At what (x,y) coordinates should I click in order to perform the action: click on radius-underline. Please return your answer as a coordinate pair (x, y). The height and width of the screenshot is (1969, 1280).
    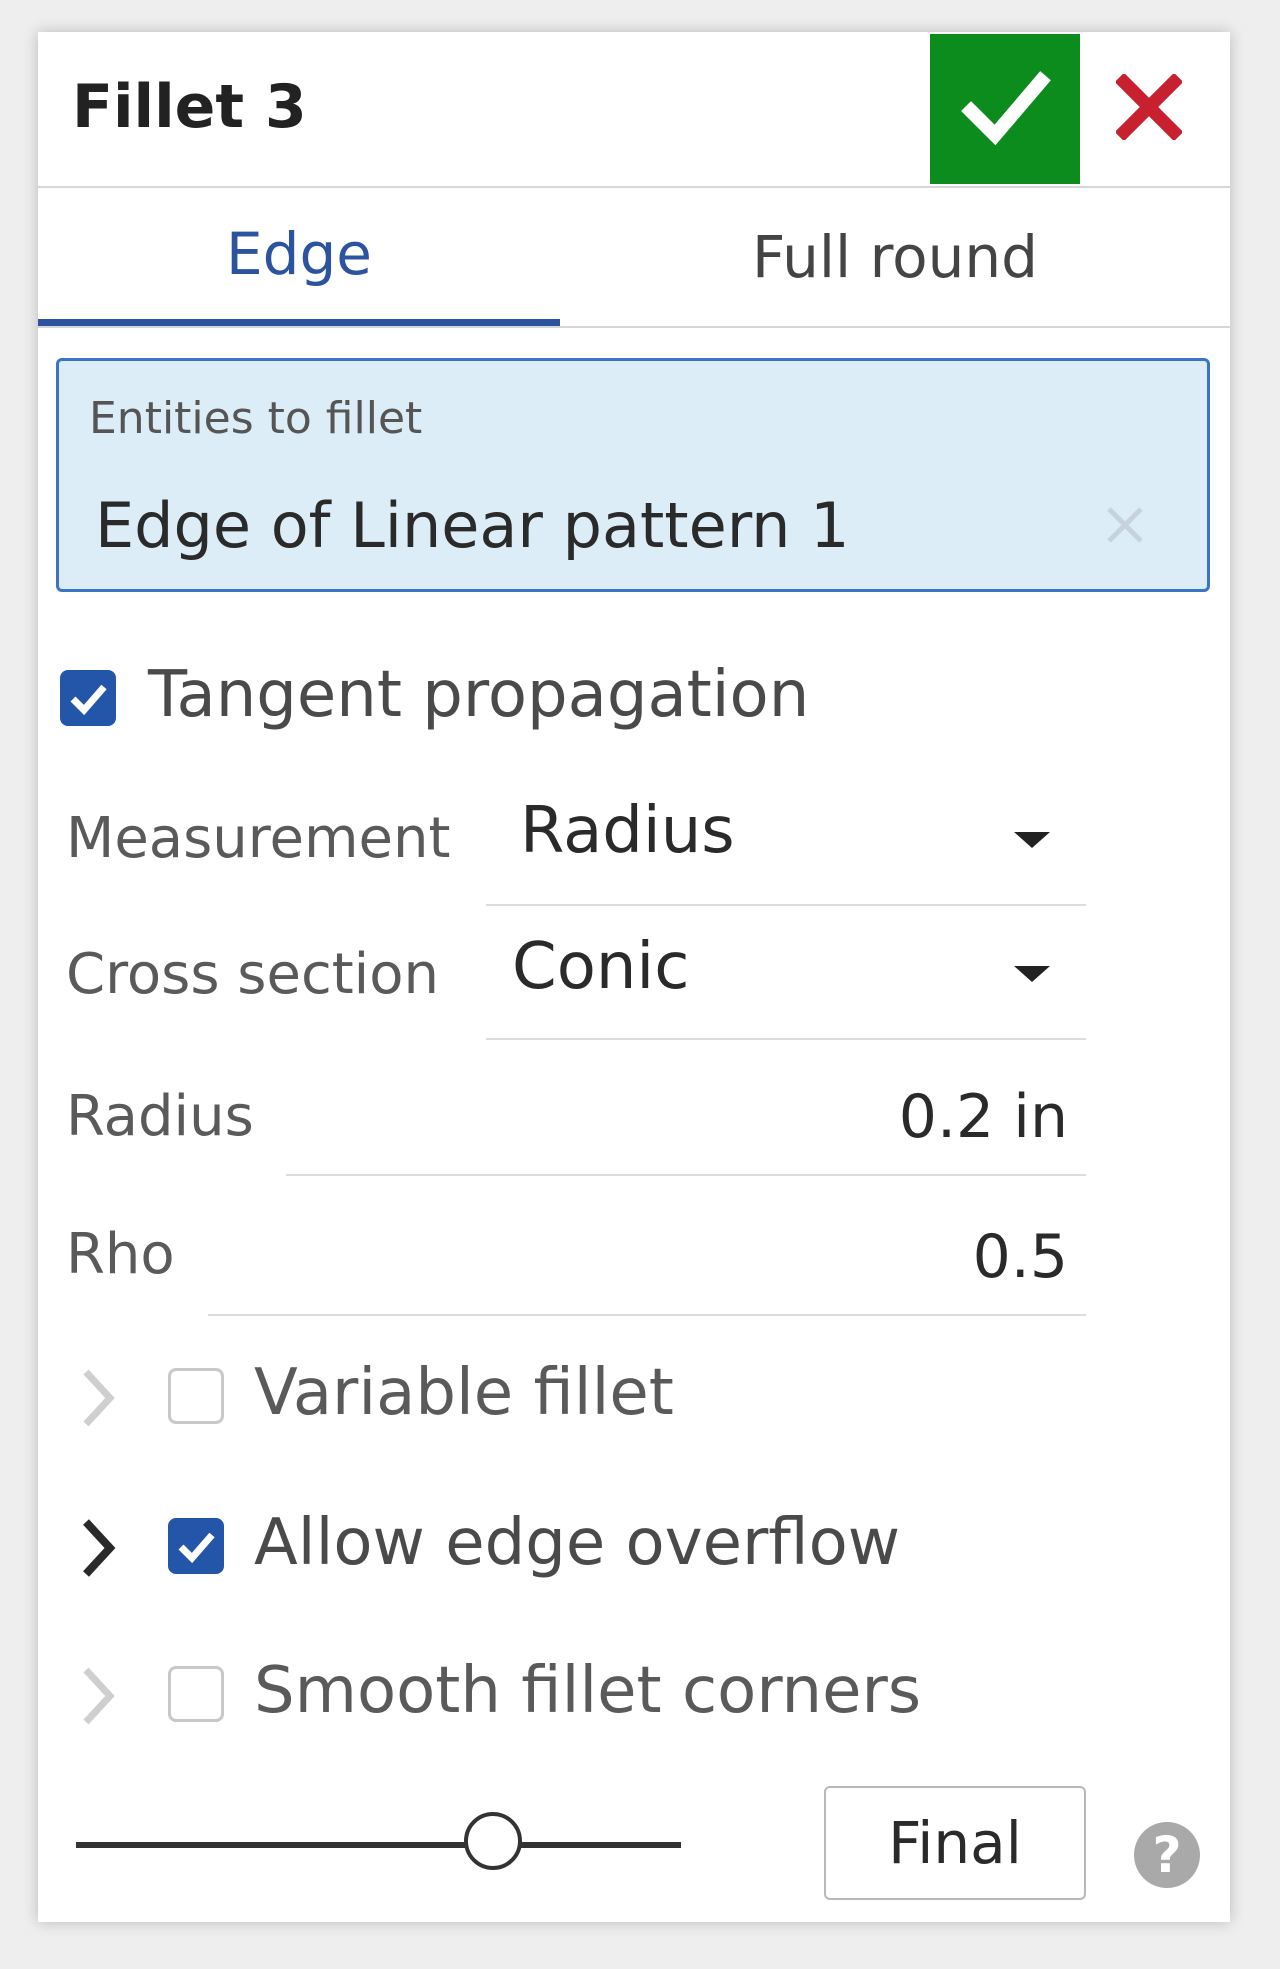
    Looking at the image, I should click on (686, 1175).